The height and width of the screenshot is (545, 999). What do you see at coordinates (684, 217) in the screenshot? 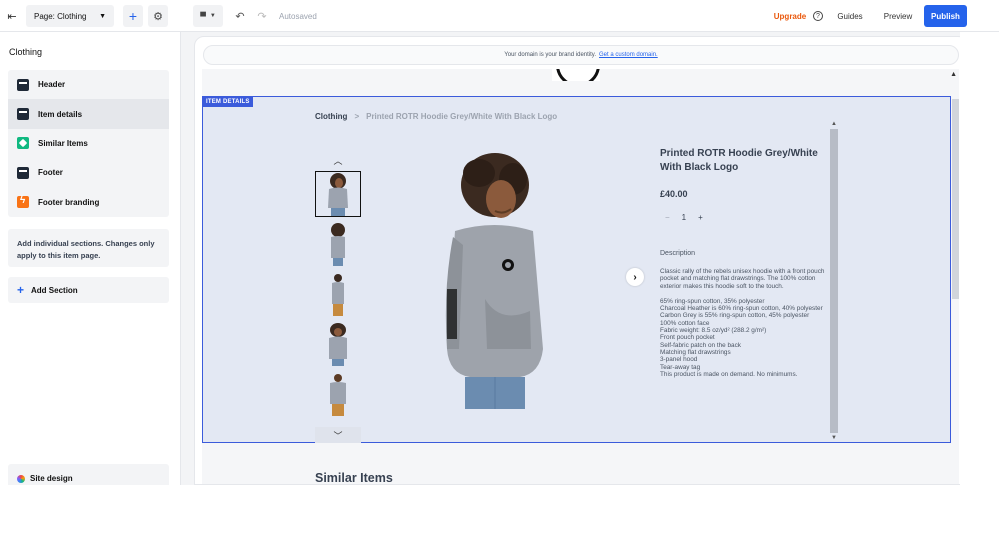
I see `quantity-value: 1` at bounding box center [684, 217].